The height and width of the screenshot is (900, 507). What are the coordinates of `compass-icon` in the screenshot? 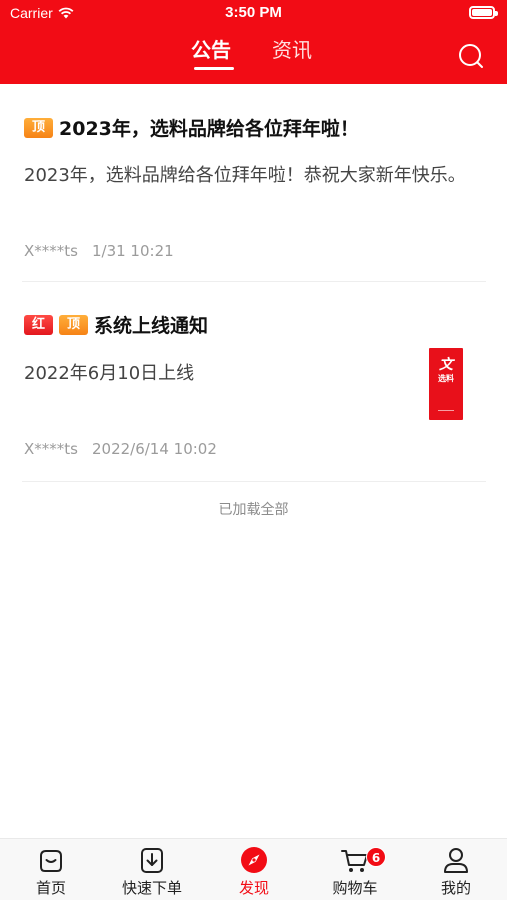 It's located at (254, 860).